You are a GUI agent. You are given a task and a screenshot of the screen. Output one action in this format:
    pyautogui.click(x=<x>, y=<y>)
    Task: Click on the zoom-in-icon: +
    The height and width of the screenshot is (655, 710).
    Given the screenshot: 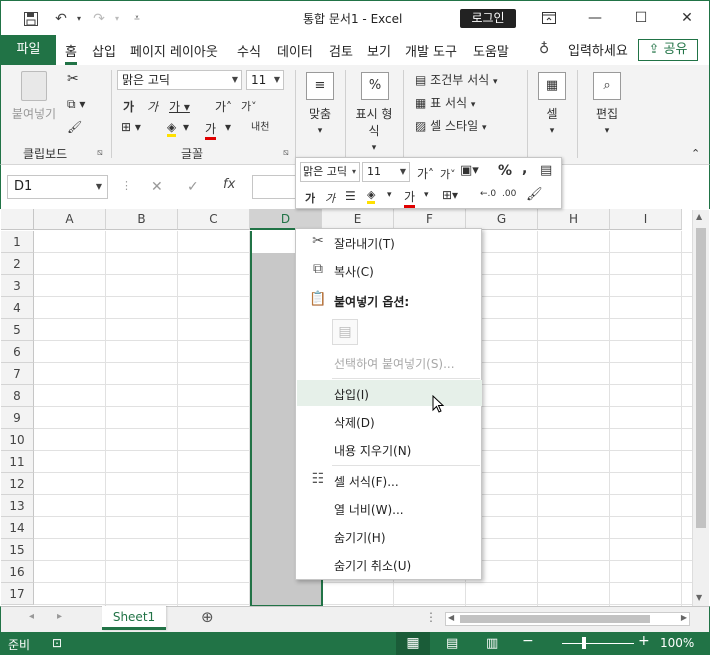 What is the action you would take?
    pyautogui.click(x=644, y=641)
    